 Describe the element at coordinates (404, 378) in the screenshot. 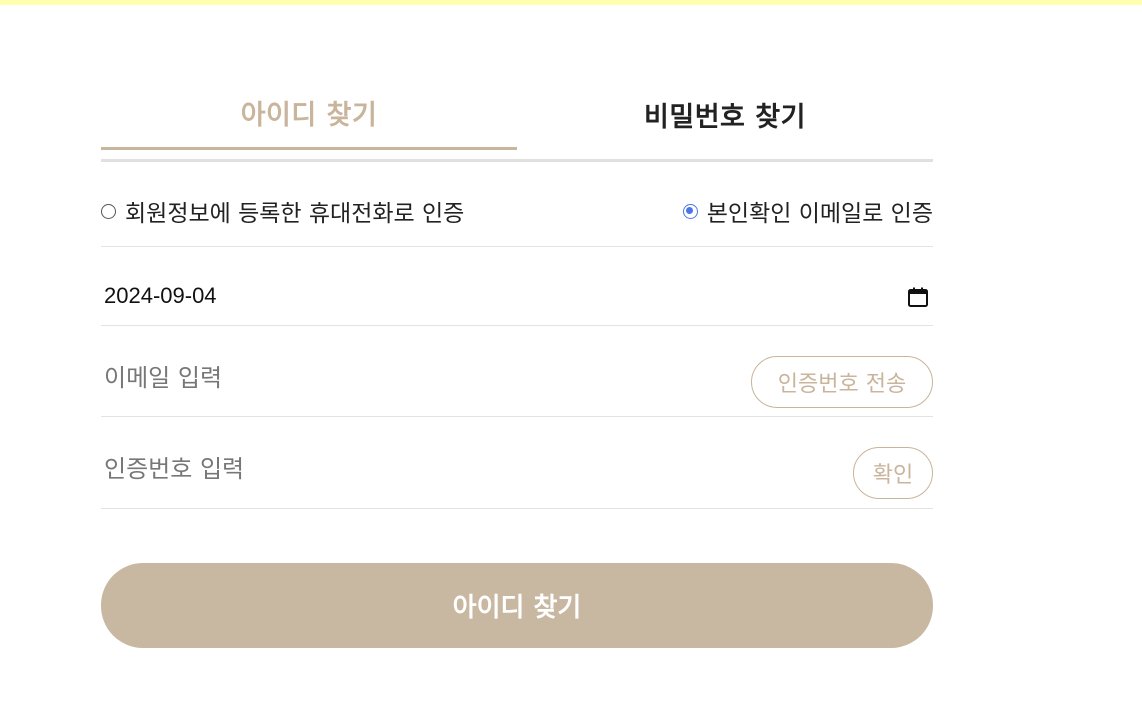

I see `email-input` at that location.